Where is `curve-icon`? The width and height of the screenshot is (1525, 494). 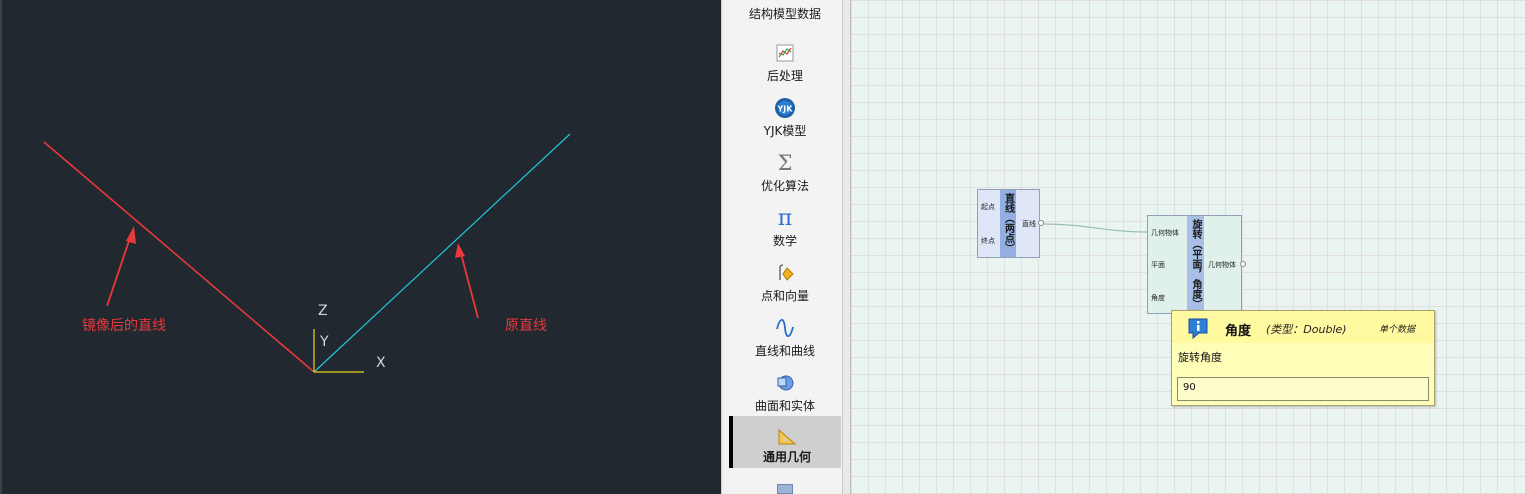
curve-icon is located at coordinates (785, 328).